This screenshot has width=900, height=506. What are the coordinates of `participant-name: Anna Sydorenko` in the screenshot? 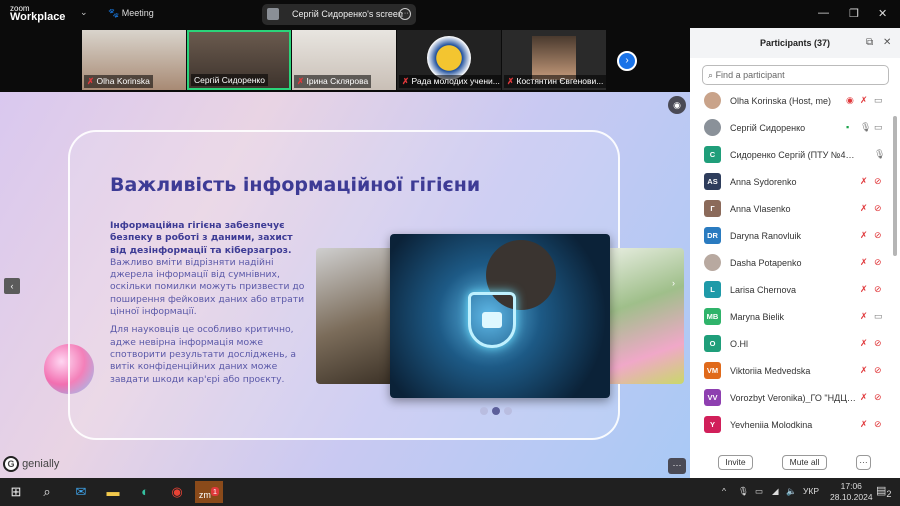 It's located at (763, 182).